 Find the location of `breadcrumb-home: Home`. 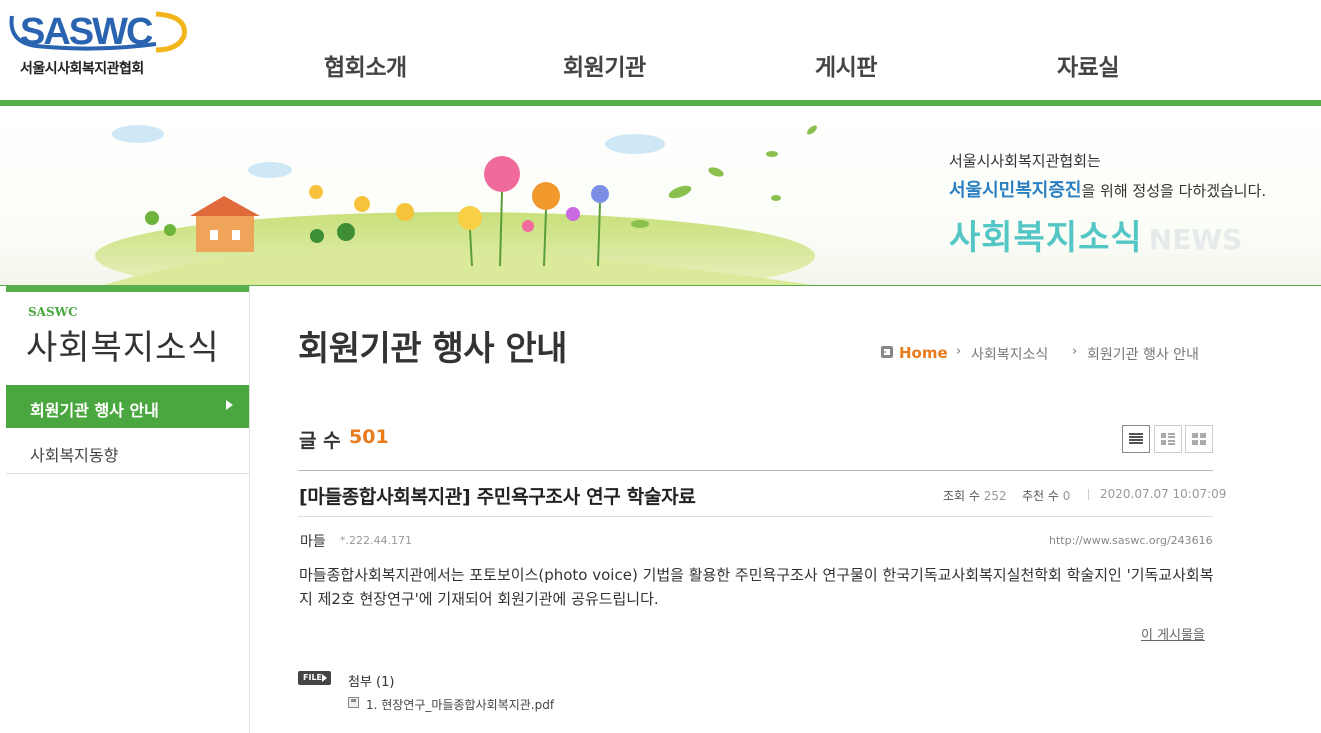

breadcrumb-home: Home is located at coordinates (923, 353).